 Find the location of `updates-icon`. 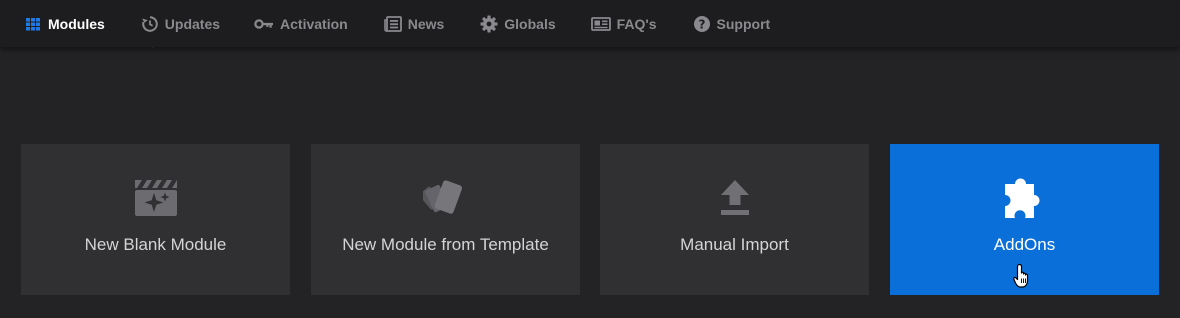

updates-icon is located at coordinates (150, 24).